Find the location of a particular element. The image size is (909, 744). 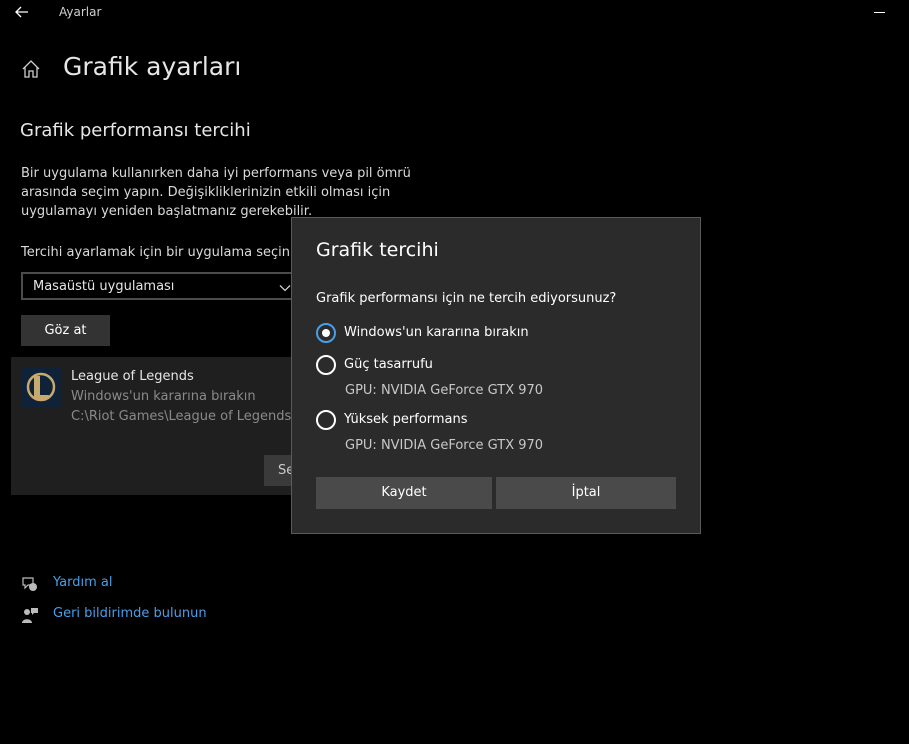

section-title: Grafik performansı tercihi is located at coordinates (135, 130).